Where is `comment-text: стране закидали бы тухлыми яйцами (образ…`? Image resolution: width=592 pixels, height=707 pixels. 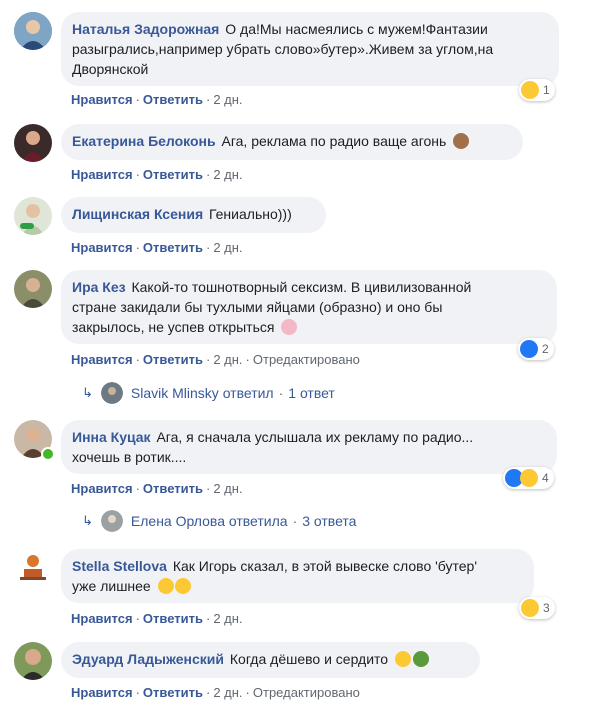
comment-text: стране закидали бы тухлыми яйцами (образ… is located at coordinates (257, 307).